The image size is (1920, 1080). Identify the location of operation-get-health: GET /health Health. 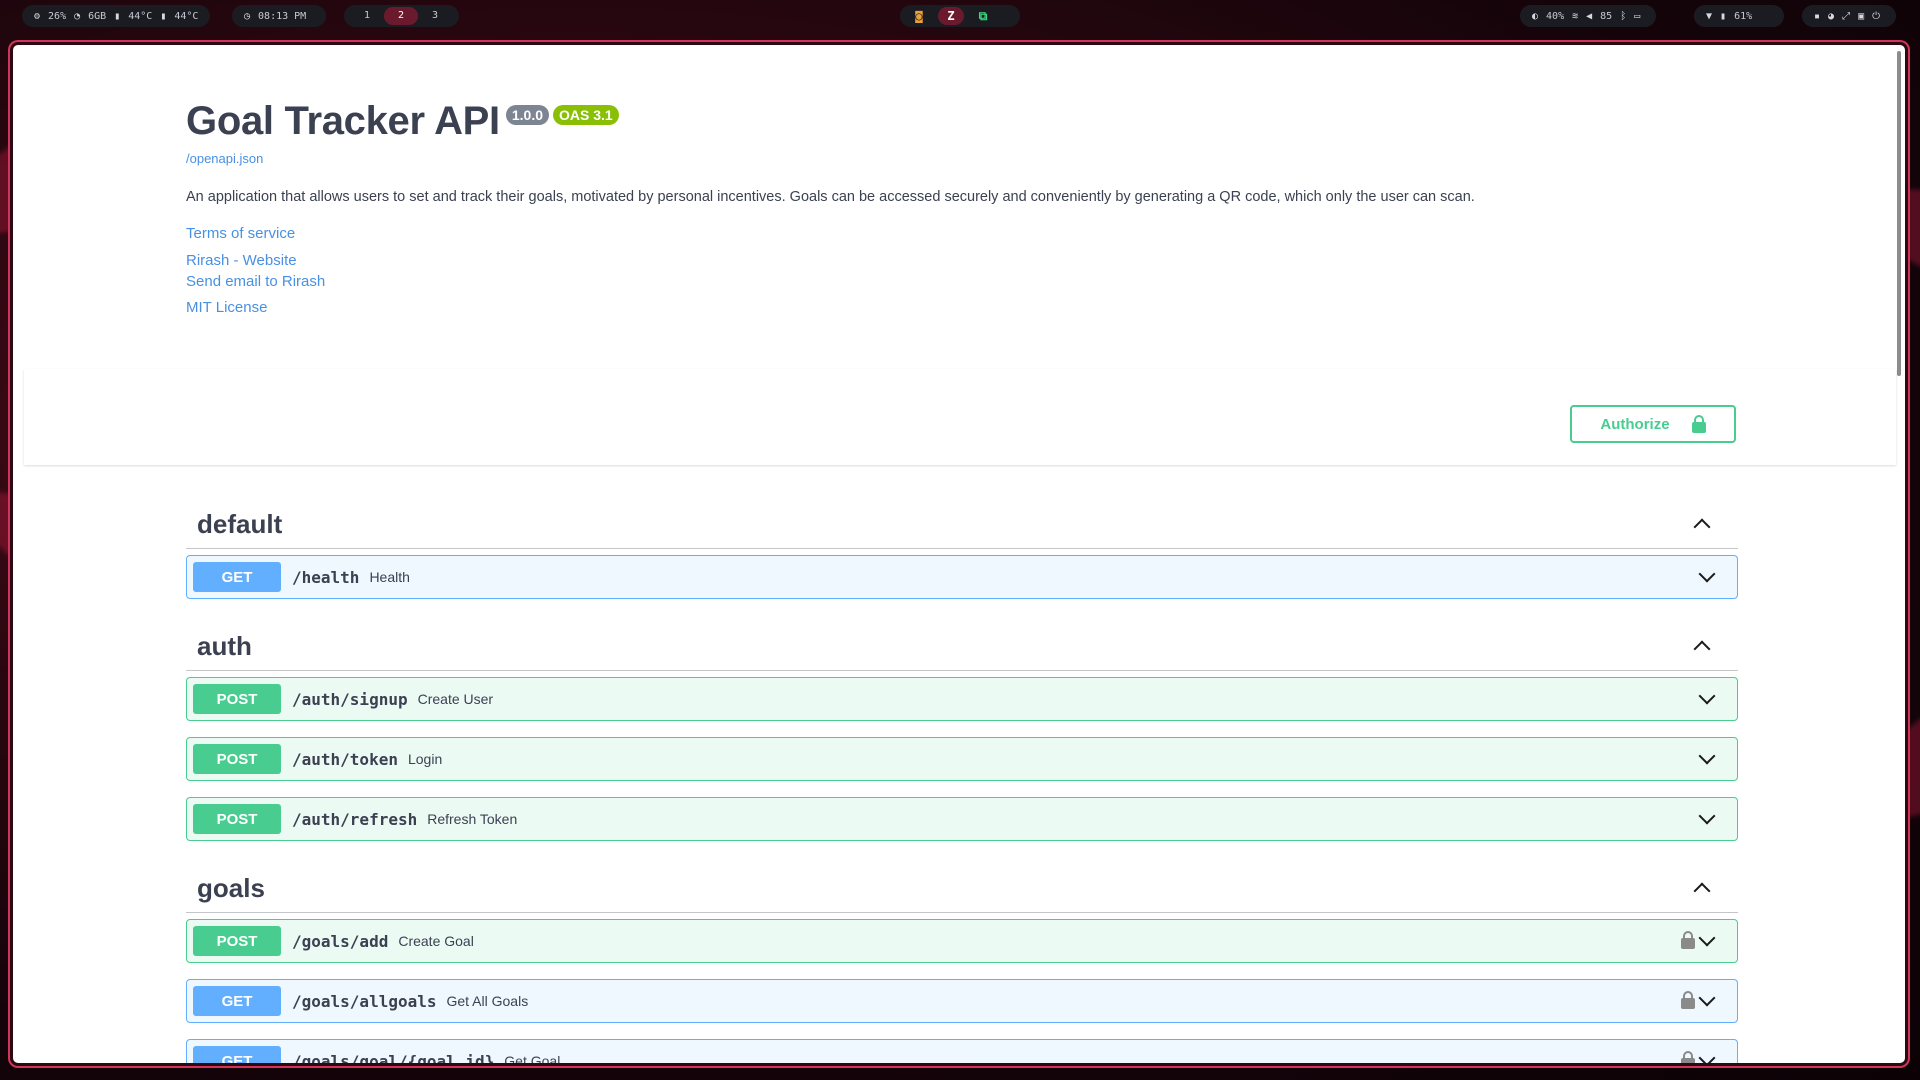
(962, 577).